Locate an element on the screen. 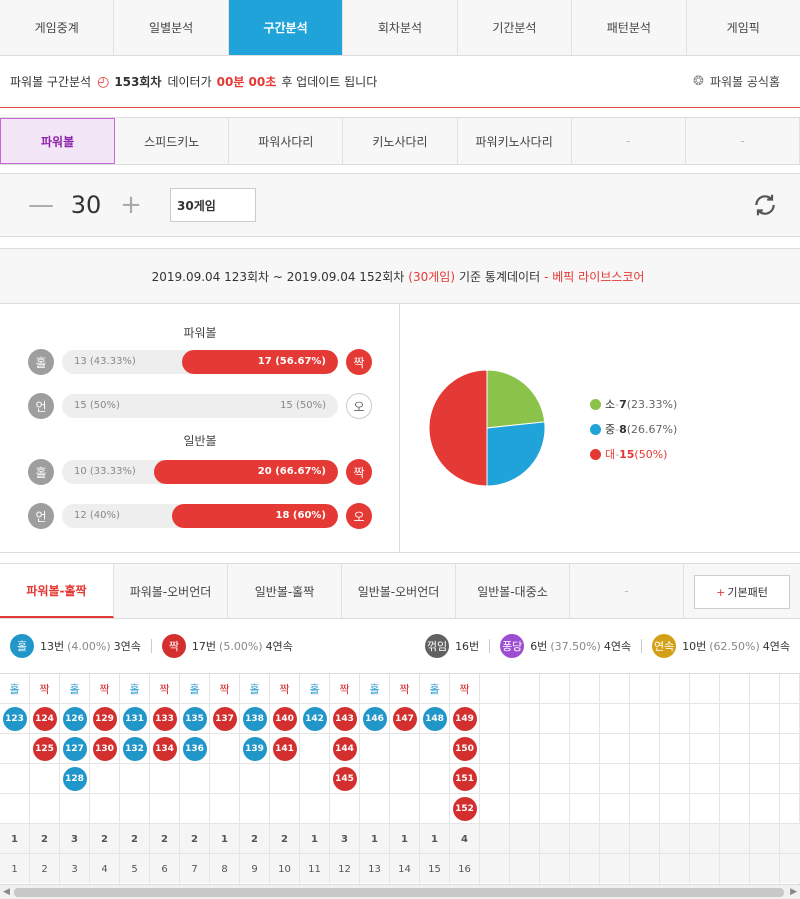  pattern-cell: 129 is located at coordinates (104, 719).